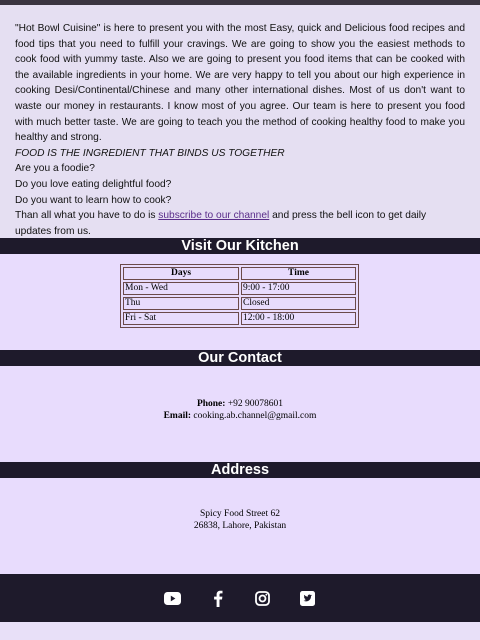 This screenshot has width=480, height=640. What do you see at coordinates (217, 598) in the screenshot?
I see `facebook-icon` at bounding box center [217, 598].